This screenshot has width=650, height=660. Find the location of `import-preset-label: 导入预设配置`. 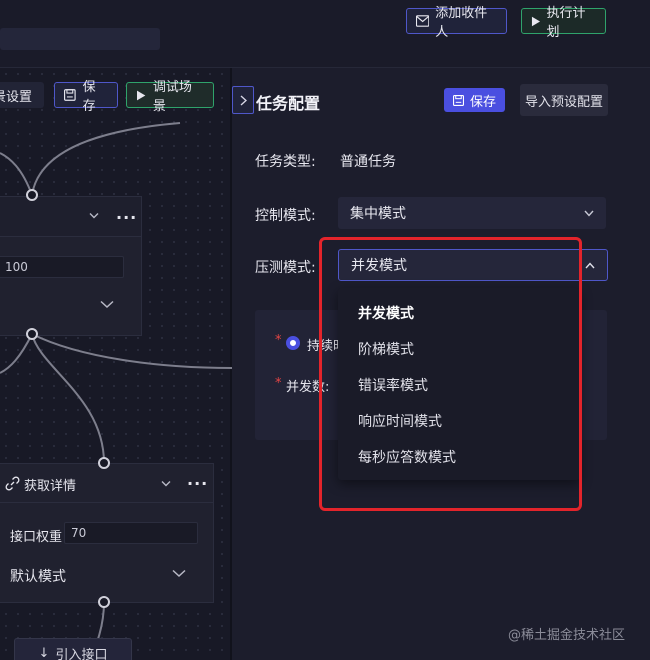

import-preset-label: 导入预设配置 is located at coordinates (563, 102).